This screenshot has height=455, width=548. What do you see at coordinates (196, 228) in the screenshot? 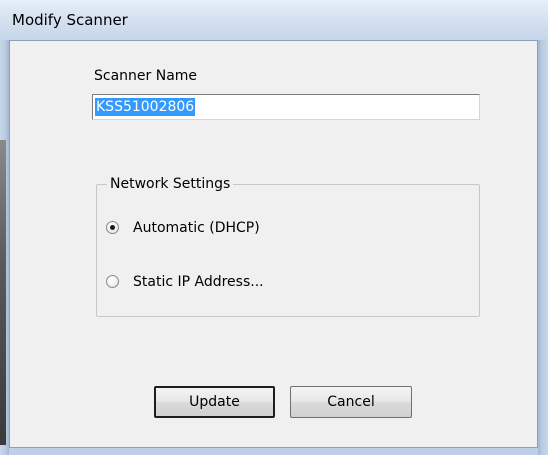
I see `automatic-dhcp-label: Automatic (DHCP)` at bounding box center [196, 228].